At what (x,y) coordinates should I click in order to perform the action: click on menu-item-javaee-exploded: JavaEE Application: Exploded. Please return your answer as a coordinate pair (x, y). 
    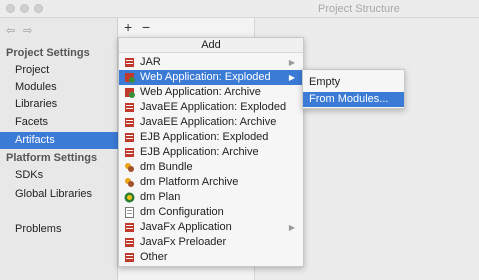
    Looking at the image, I should click on (211, 107).